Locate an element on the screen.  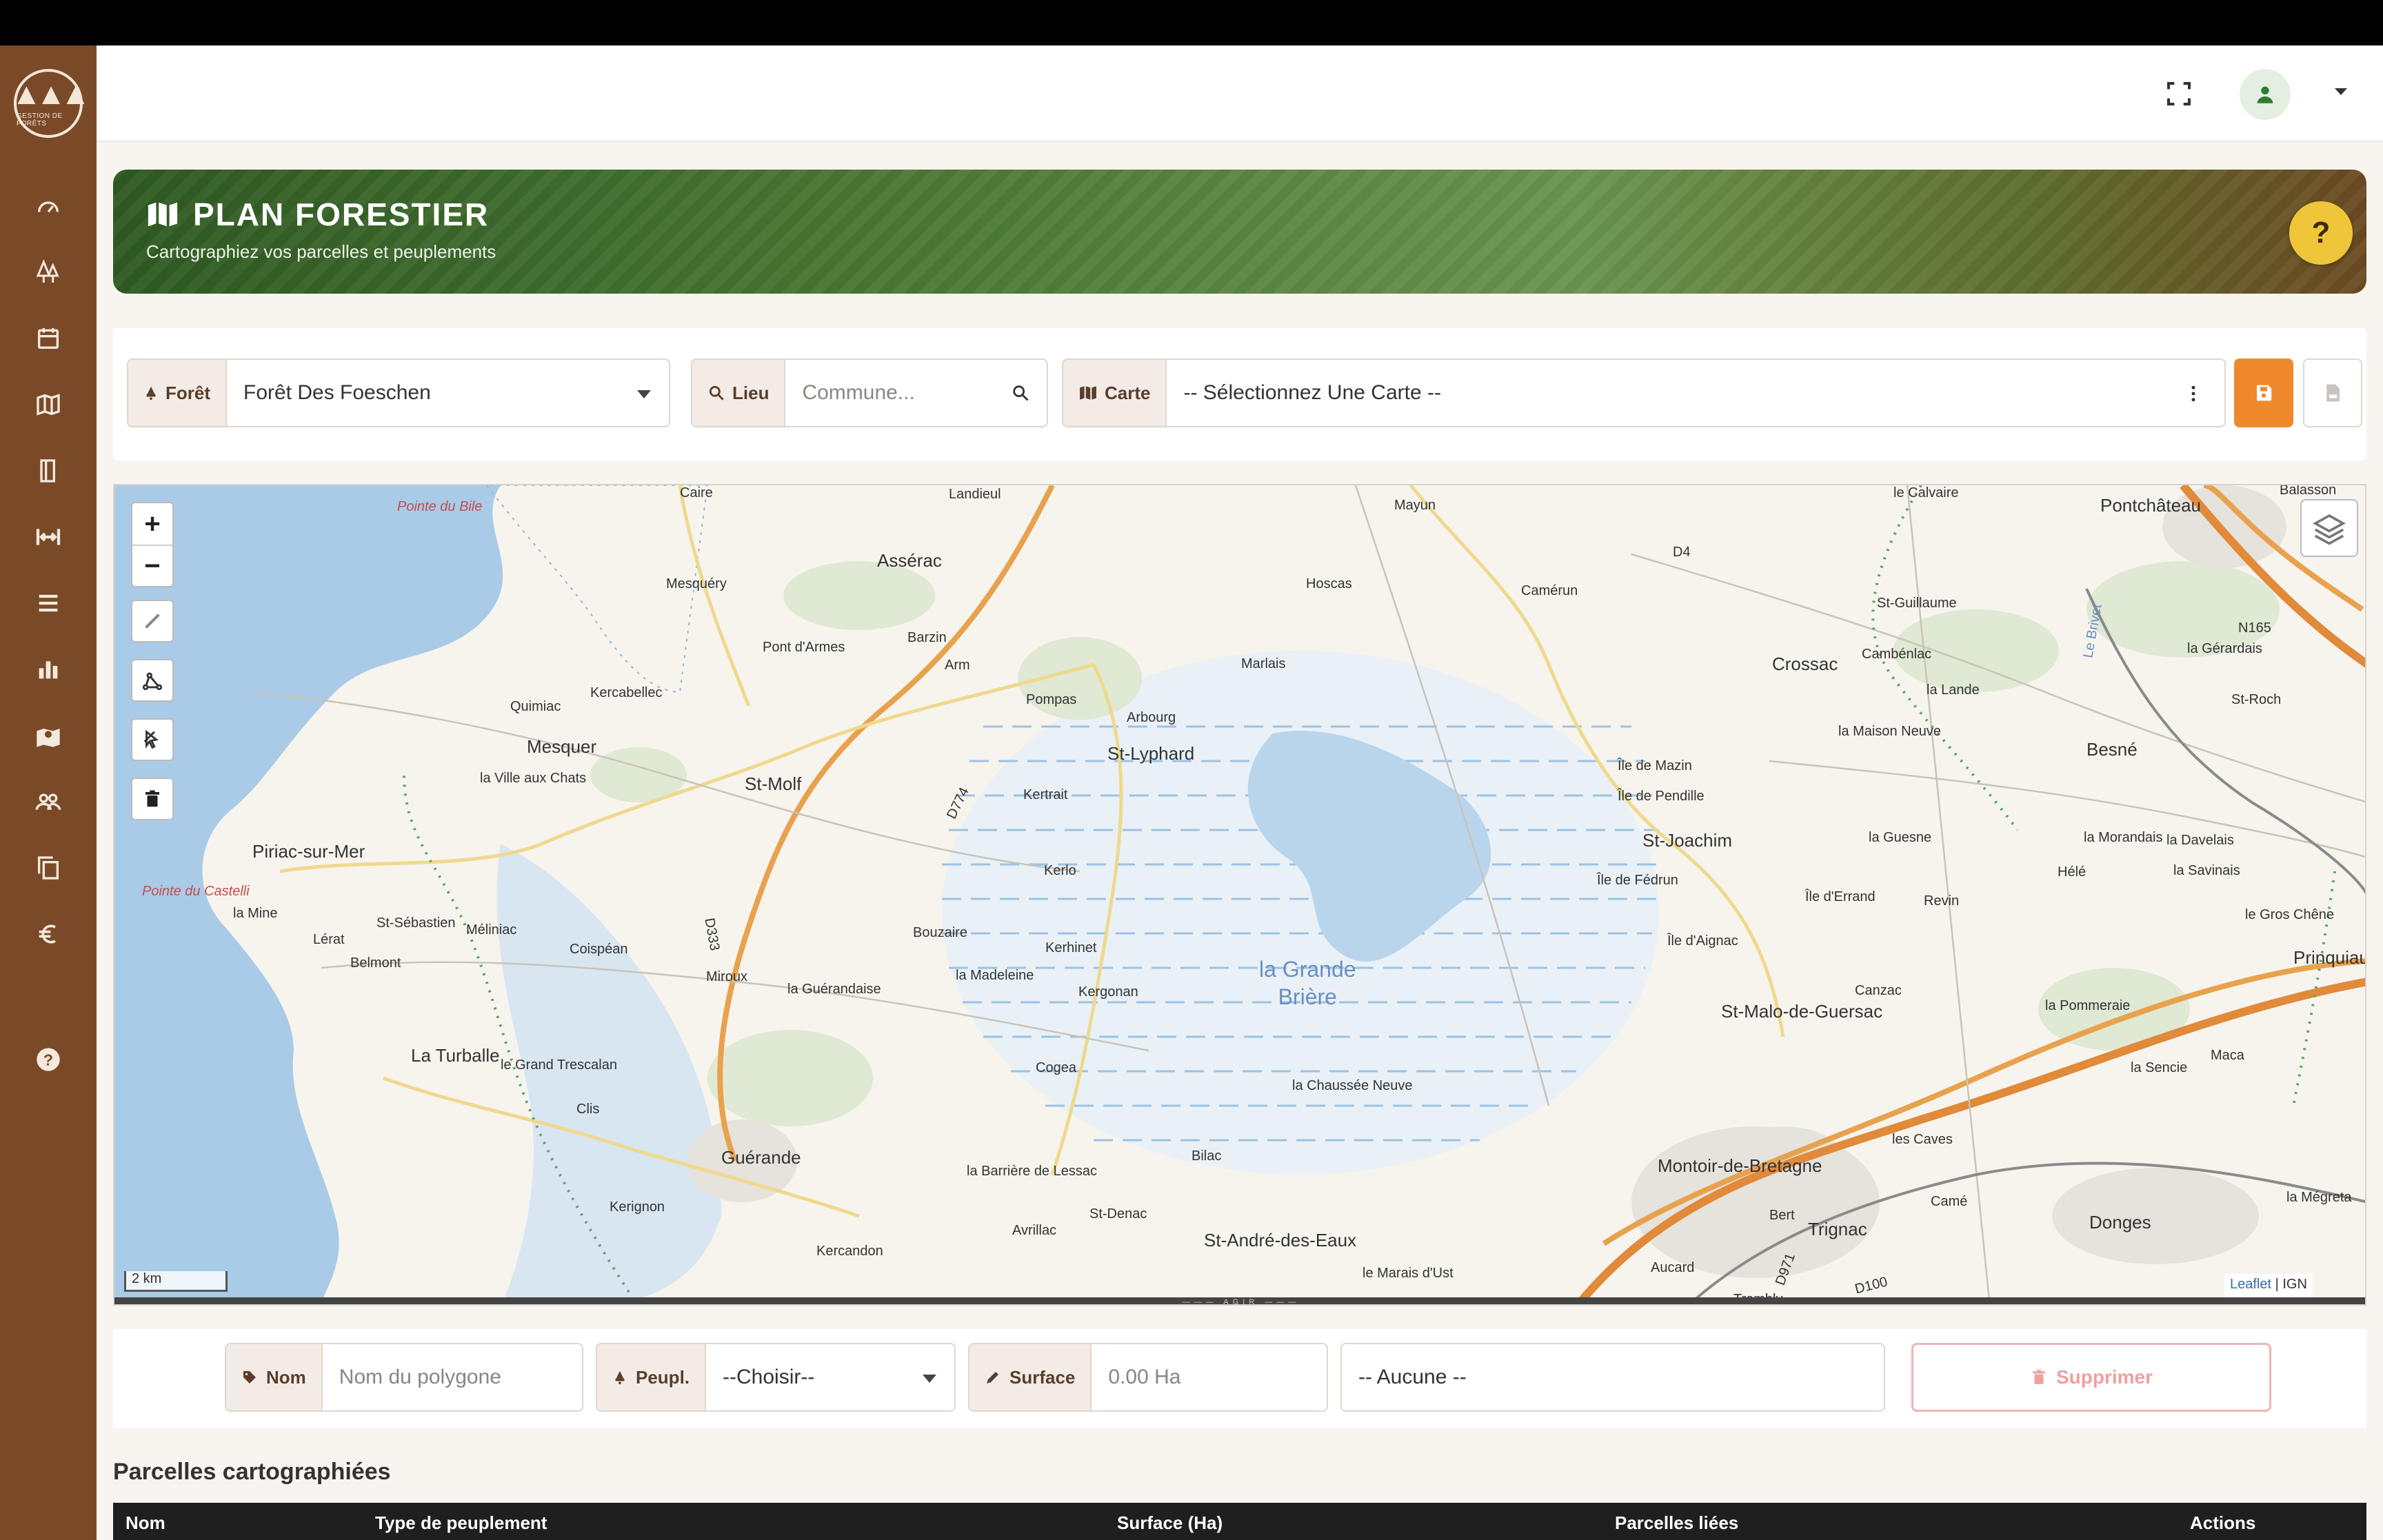
map-scale: 2 km is located at coordinates (176, 1282).